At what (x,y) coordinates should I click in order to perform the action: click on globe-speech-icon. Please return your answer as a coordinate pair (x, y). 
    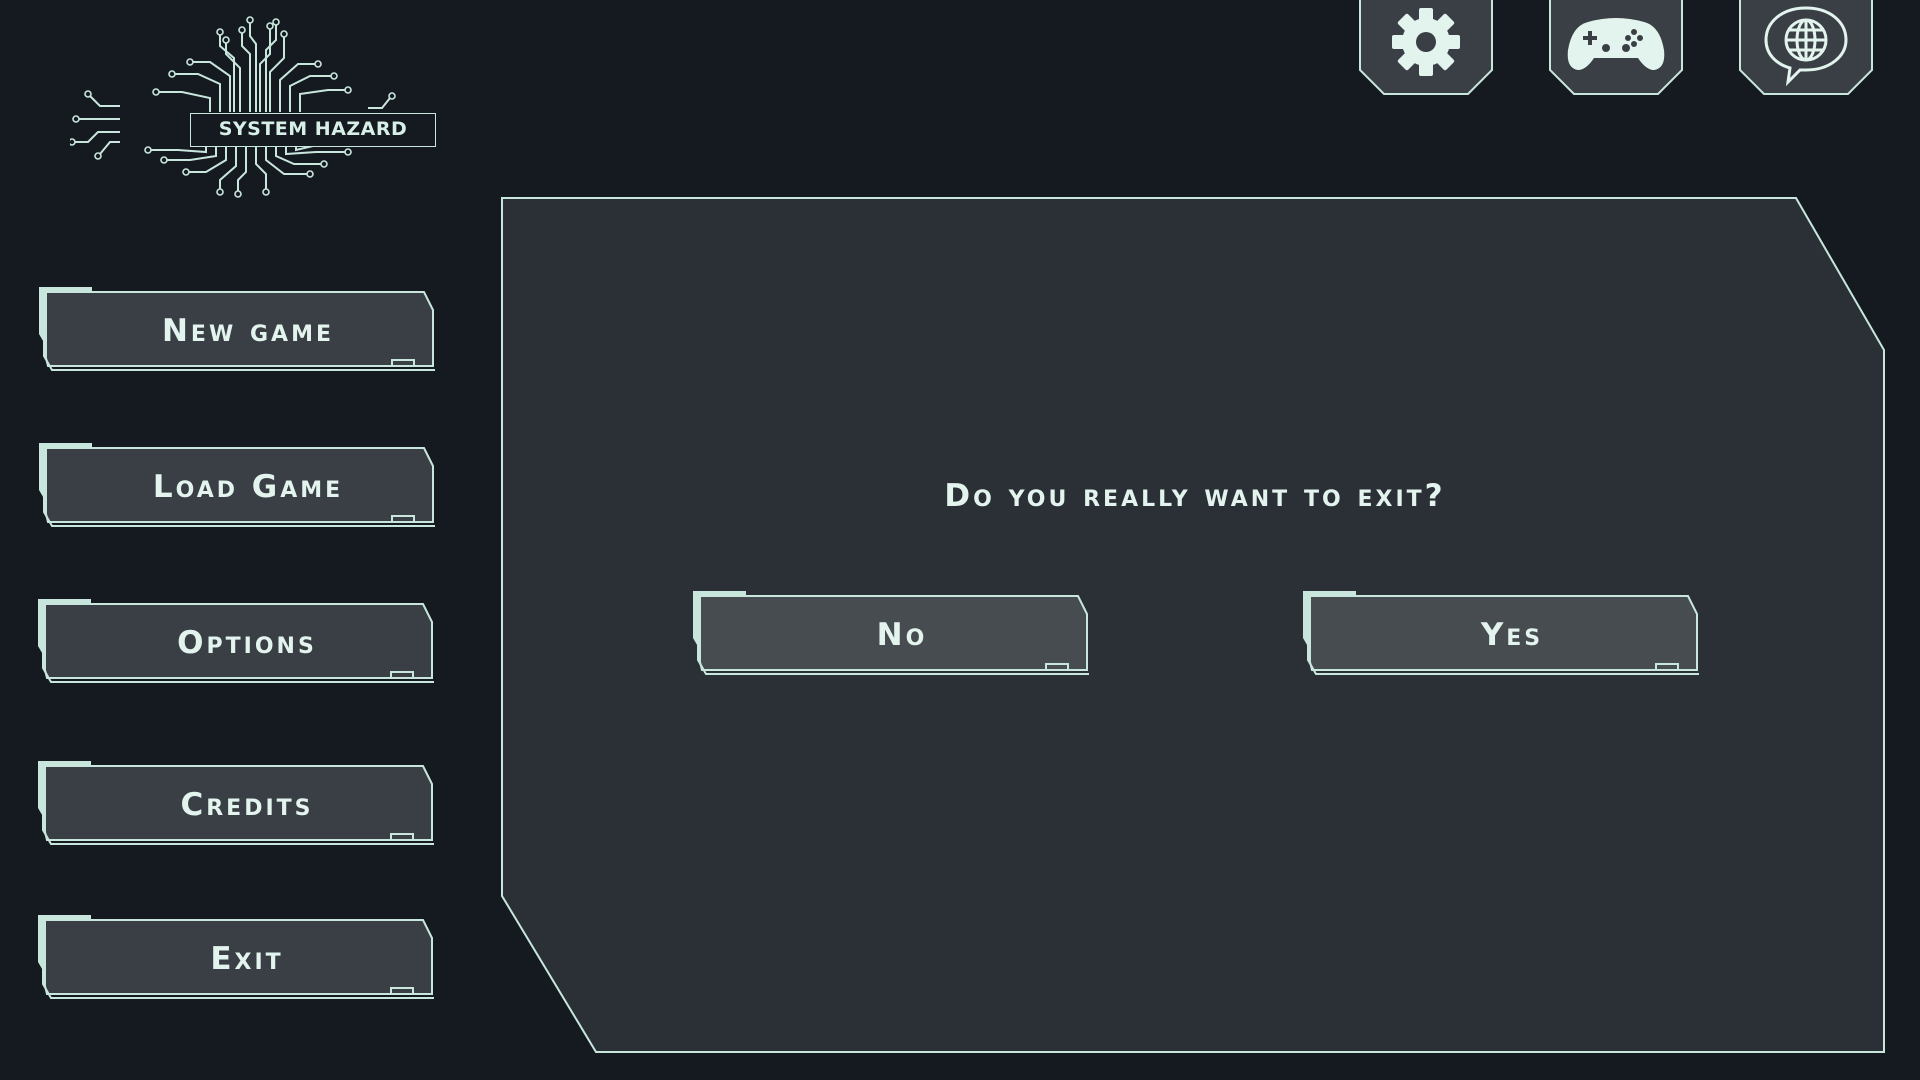
    Looking at the image, I should click on (1806, 46).